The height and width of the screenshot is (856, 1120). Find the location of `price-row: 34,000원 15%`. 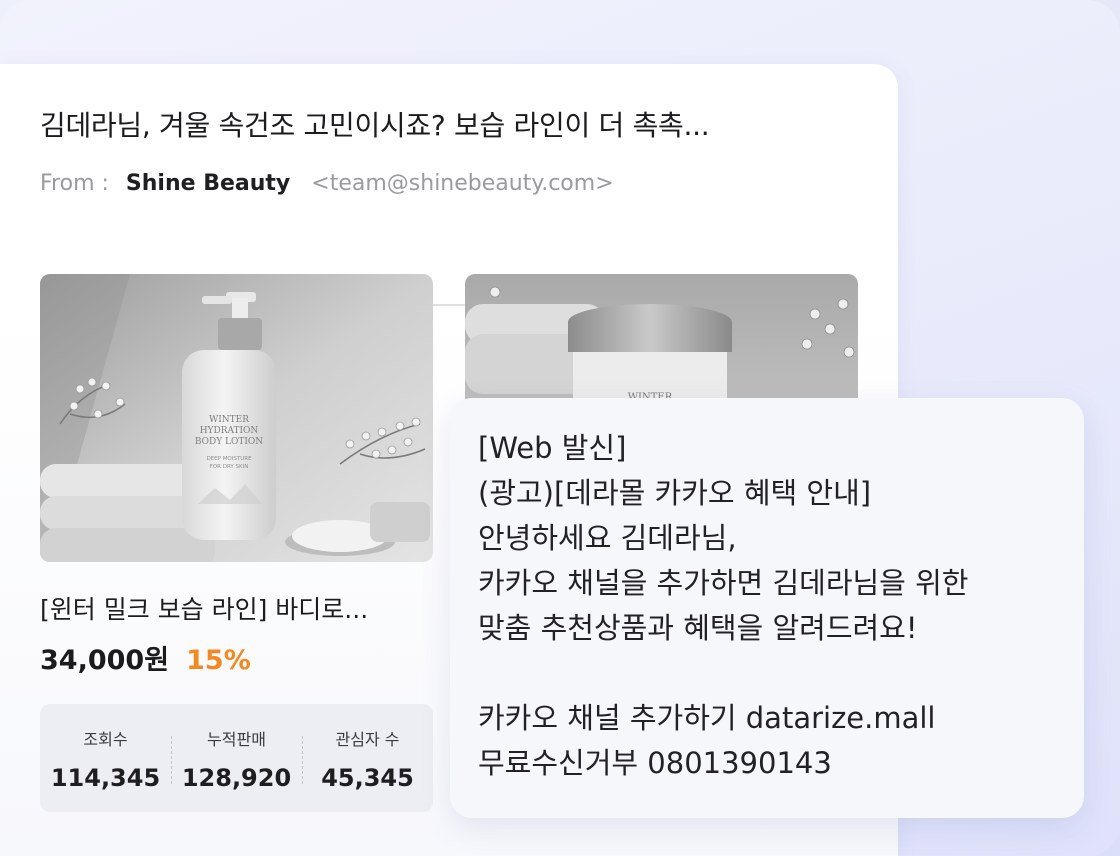

price-row: 34,000원 15% is located at coordinates (145, 657).